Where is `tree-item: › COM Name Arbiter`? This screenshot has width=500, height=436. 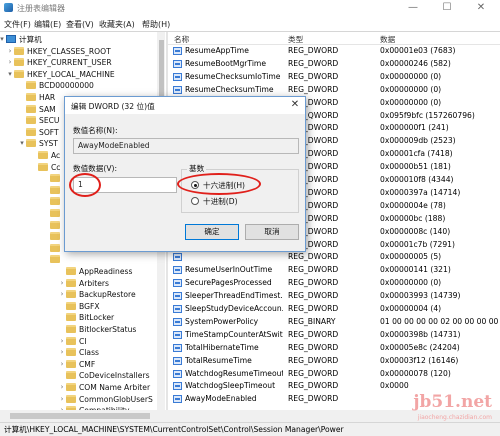 tree-item: › COM Name Arbiter is located at coordinates (78, 387).